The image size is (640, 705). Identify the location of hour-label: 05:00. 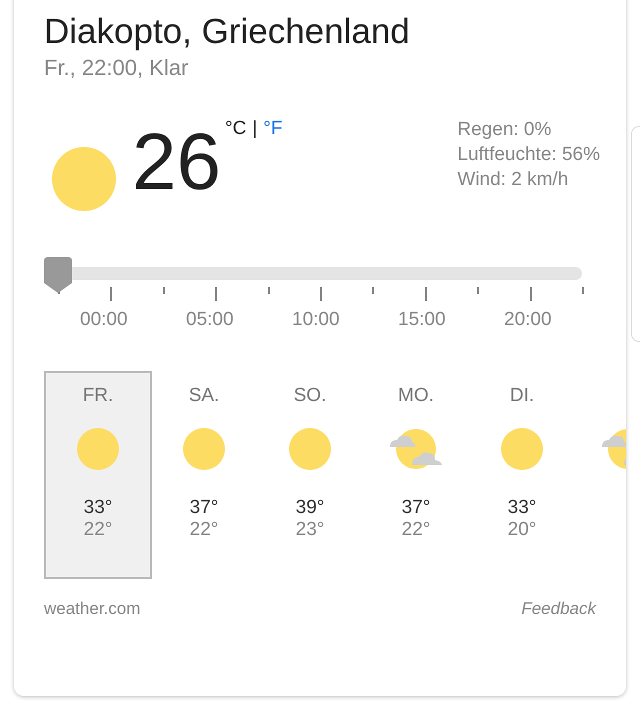
(210, 320).